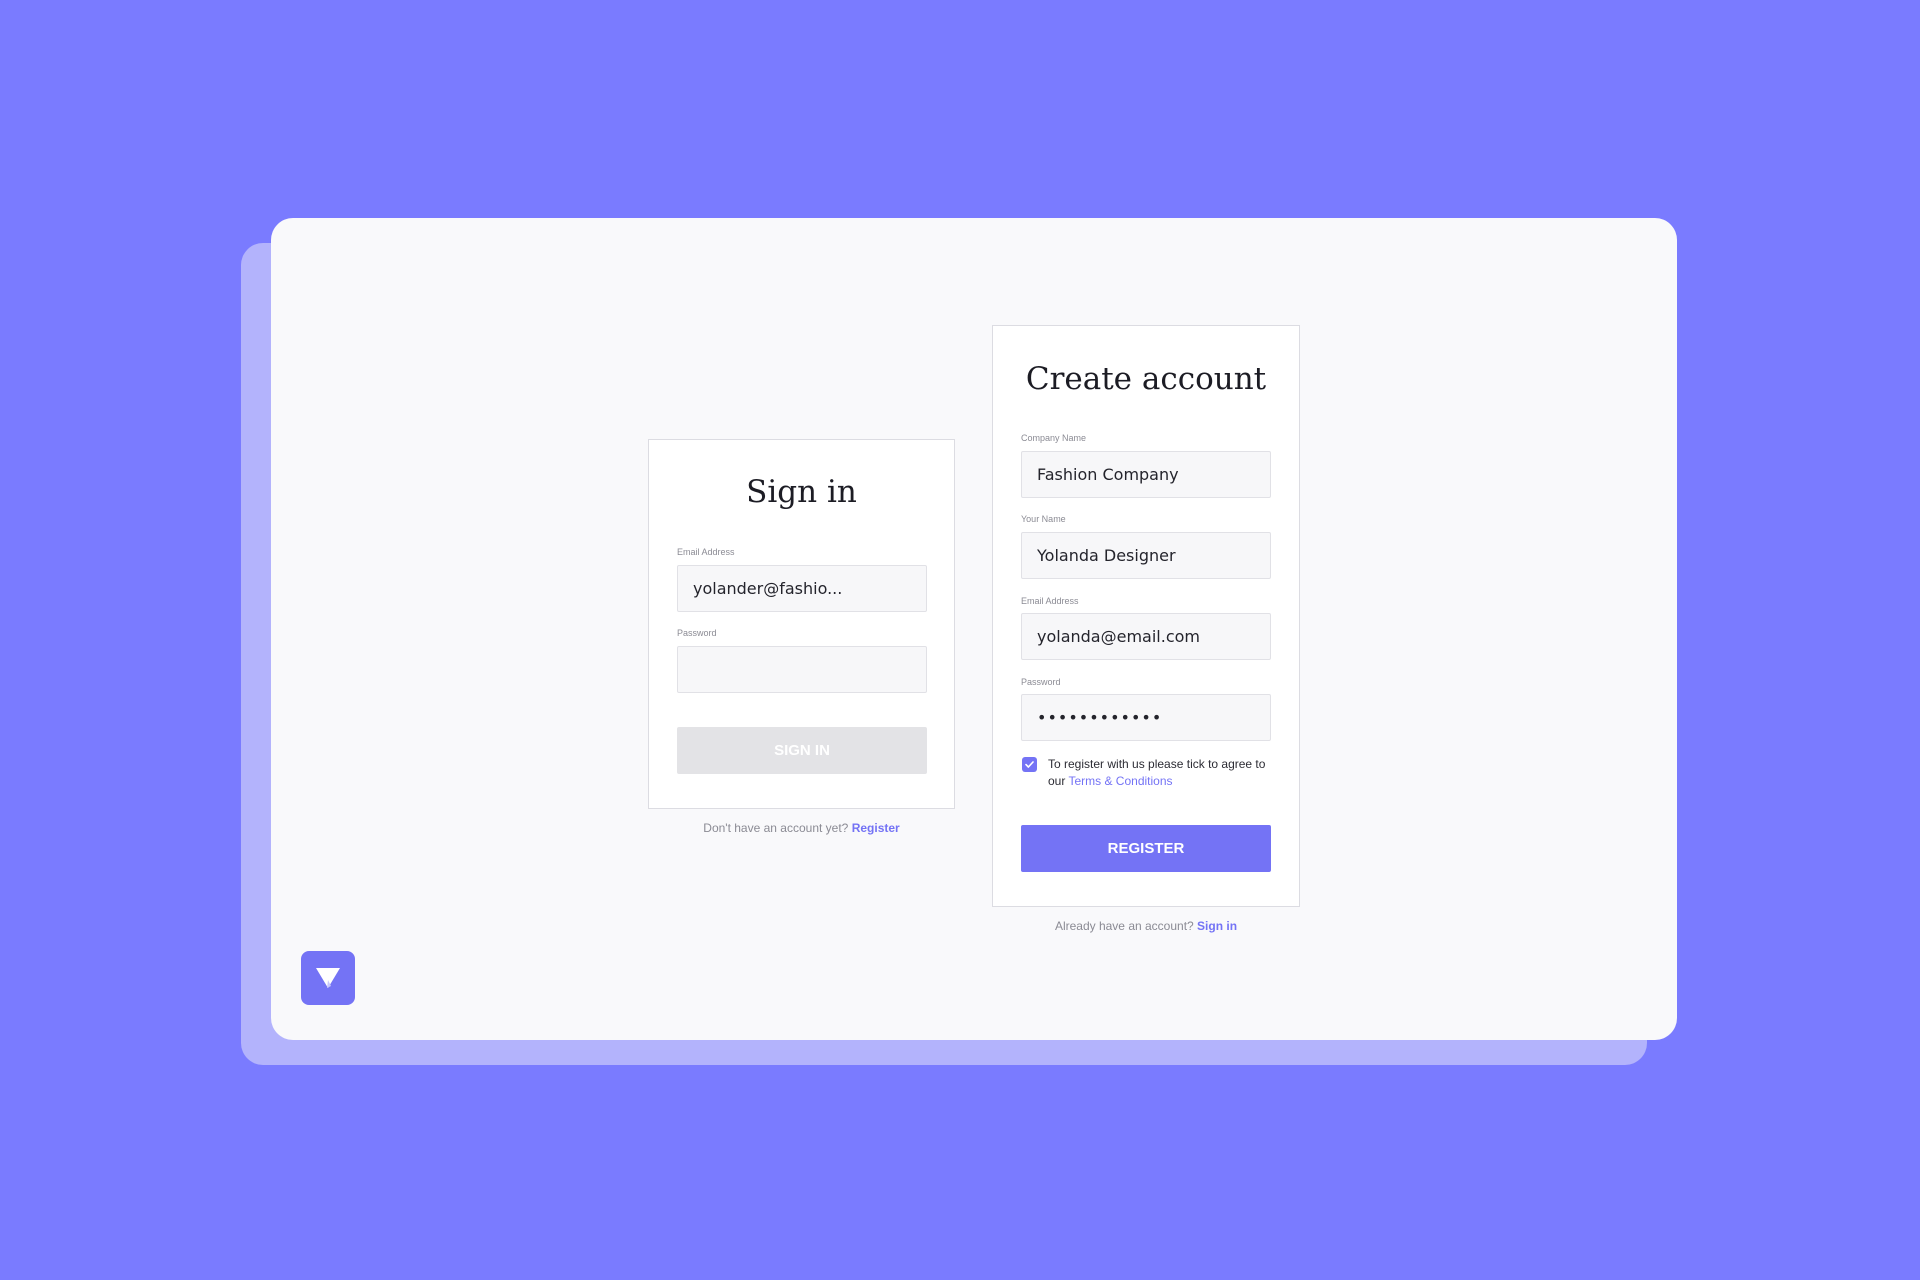 The width and height of the screenshot is (1920, 1280). Describe the element at coordinates (776, 828) in the screenshot. I see `signin-footer-text: Don't have an account yet?` at that location.